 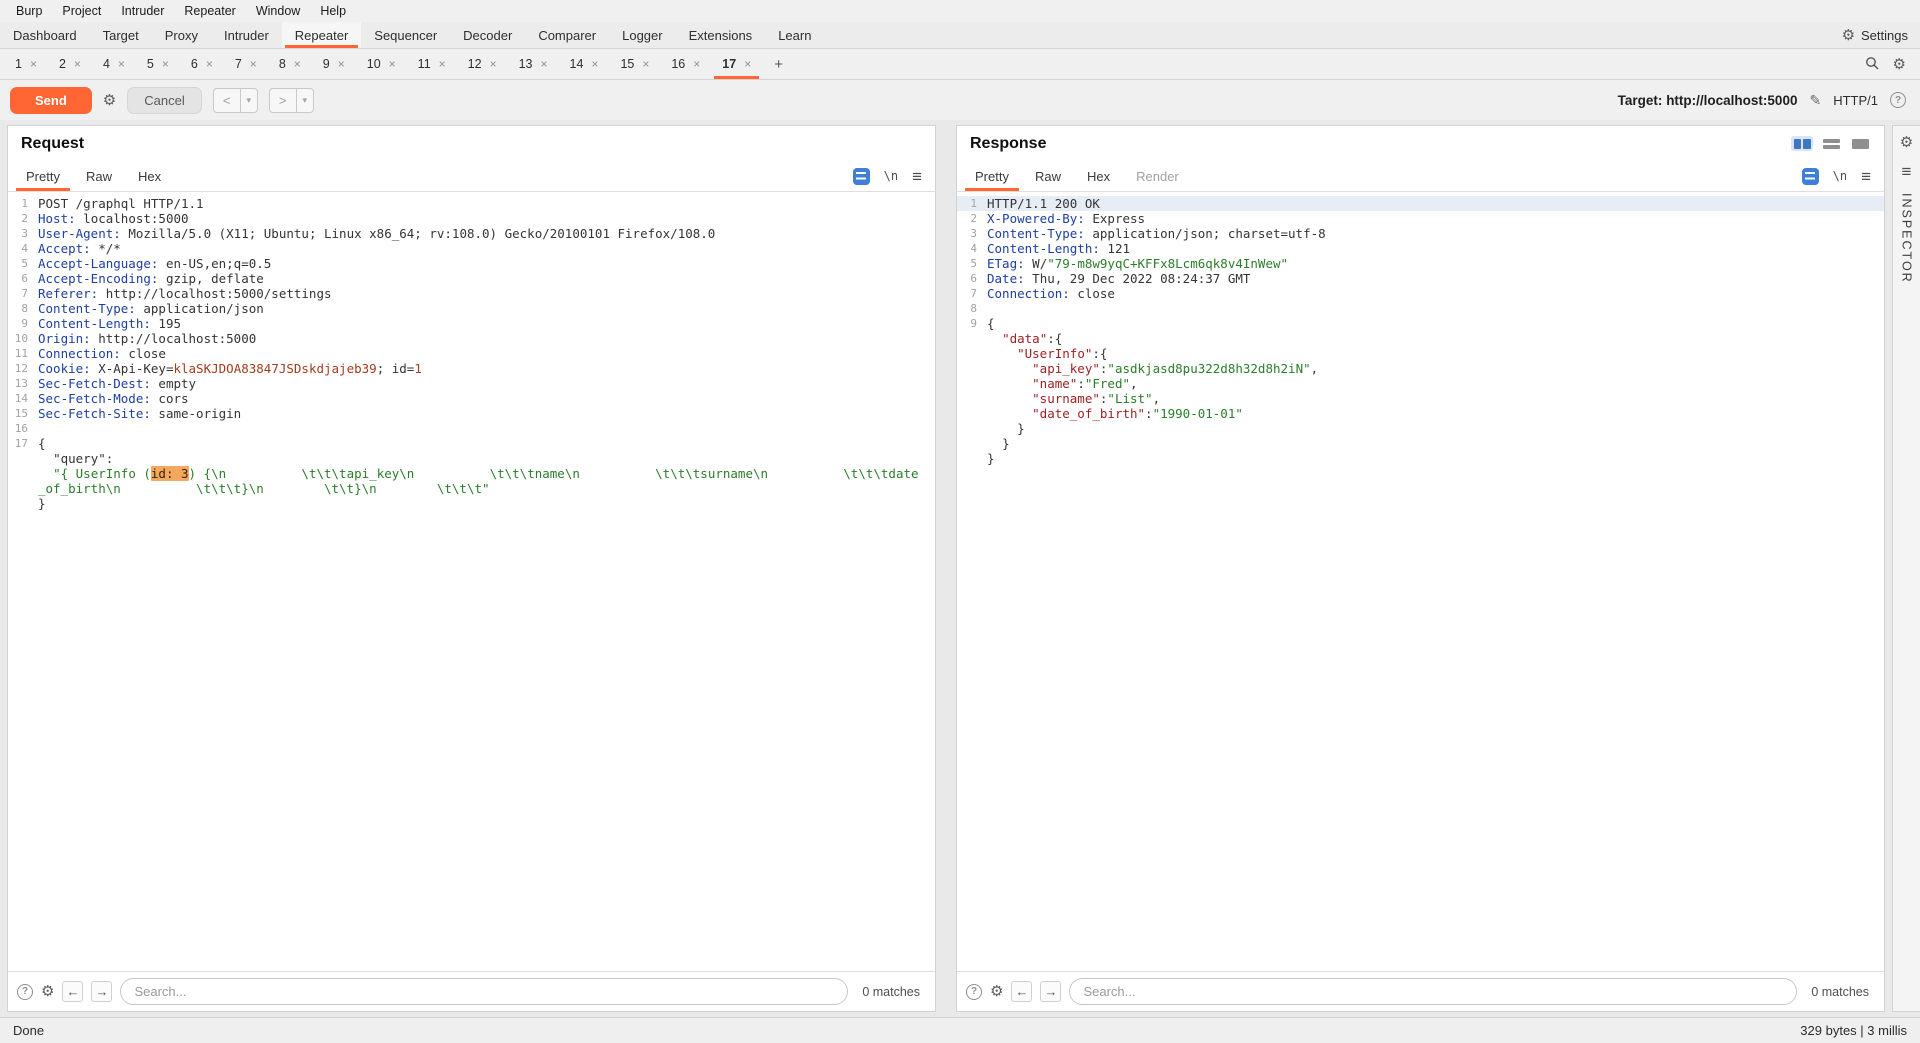 I want to click on back-dropdown-icon: ▾, so click(x=248, y=100).